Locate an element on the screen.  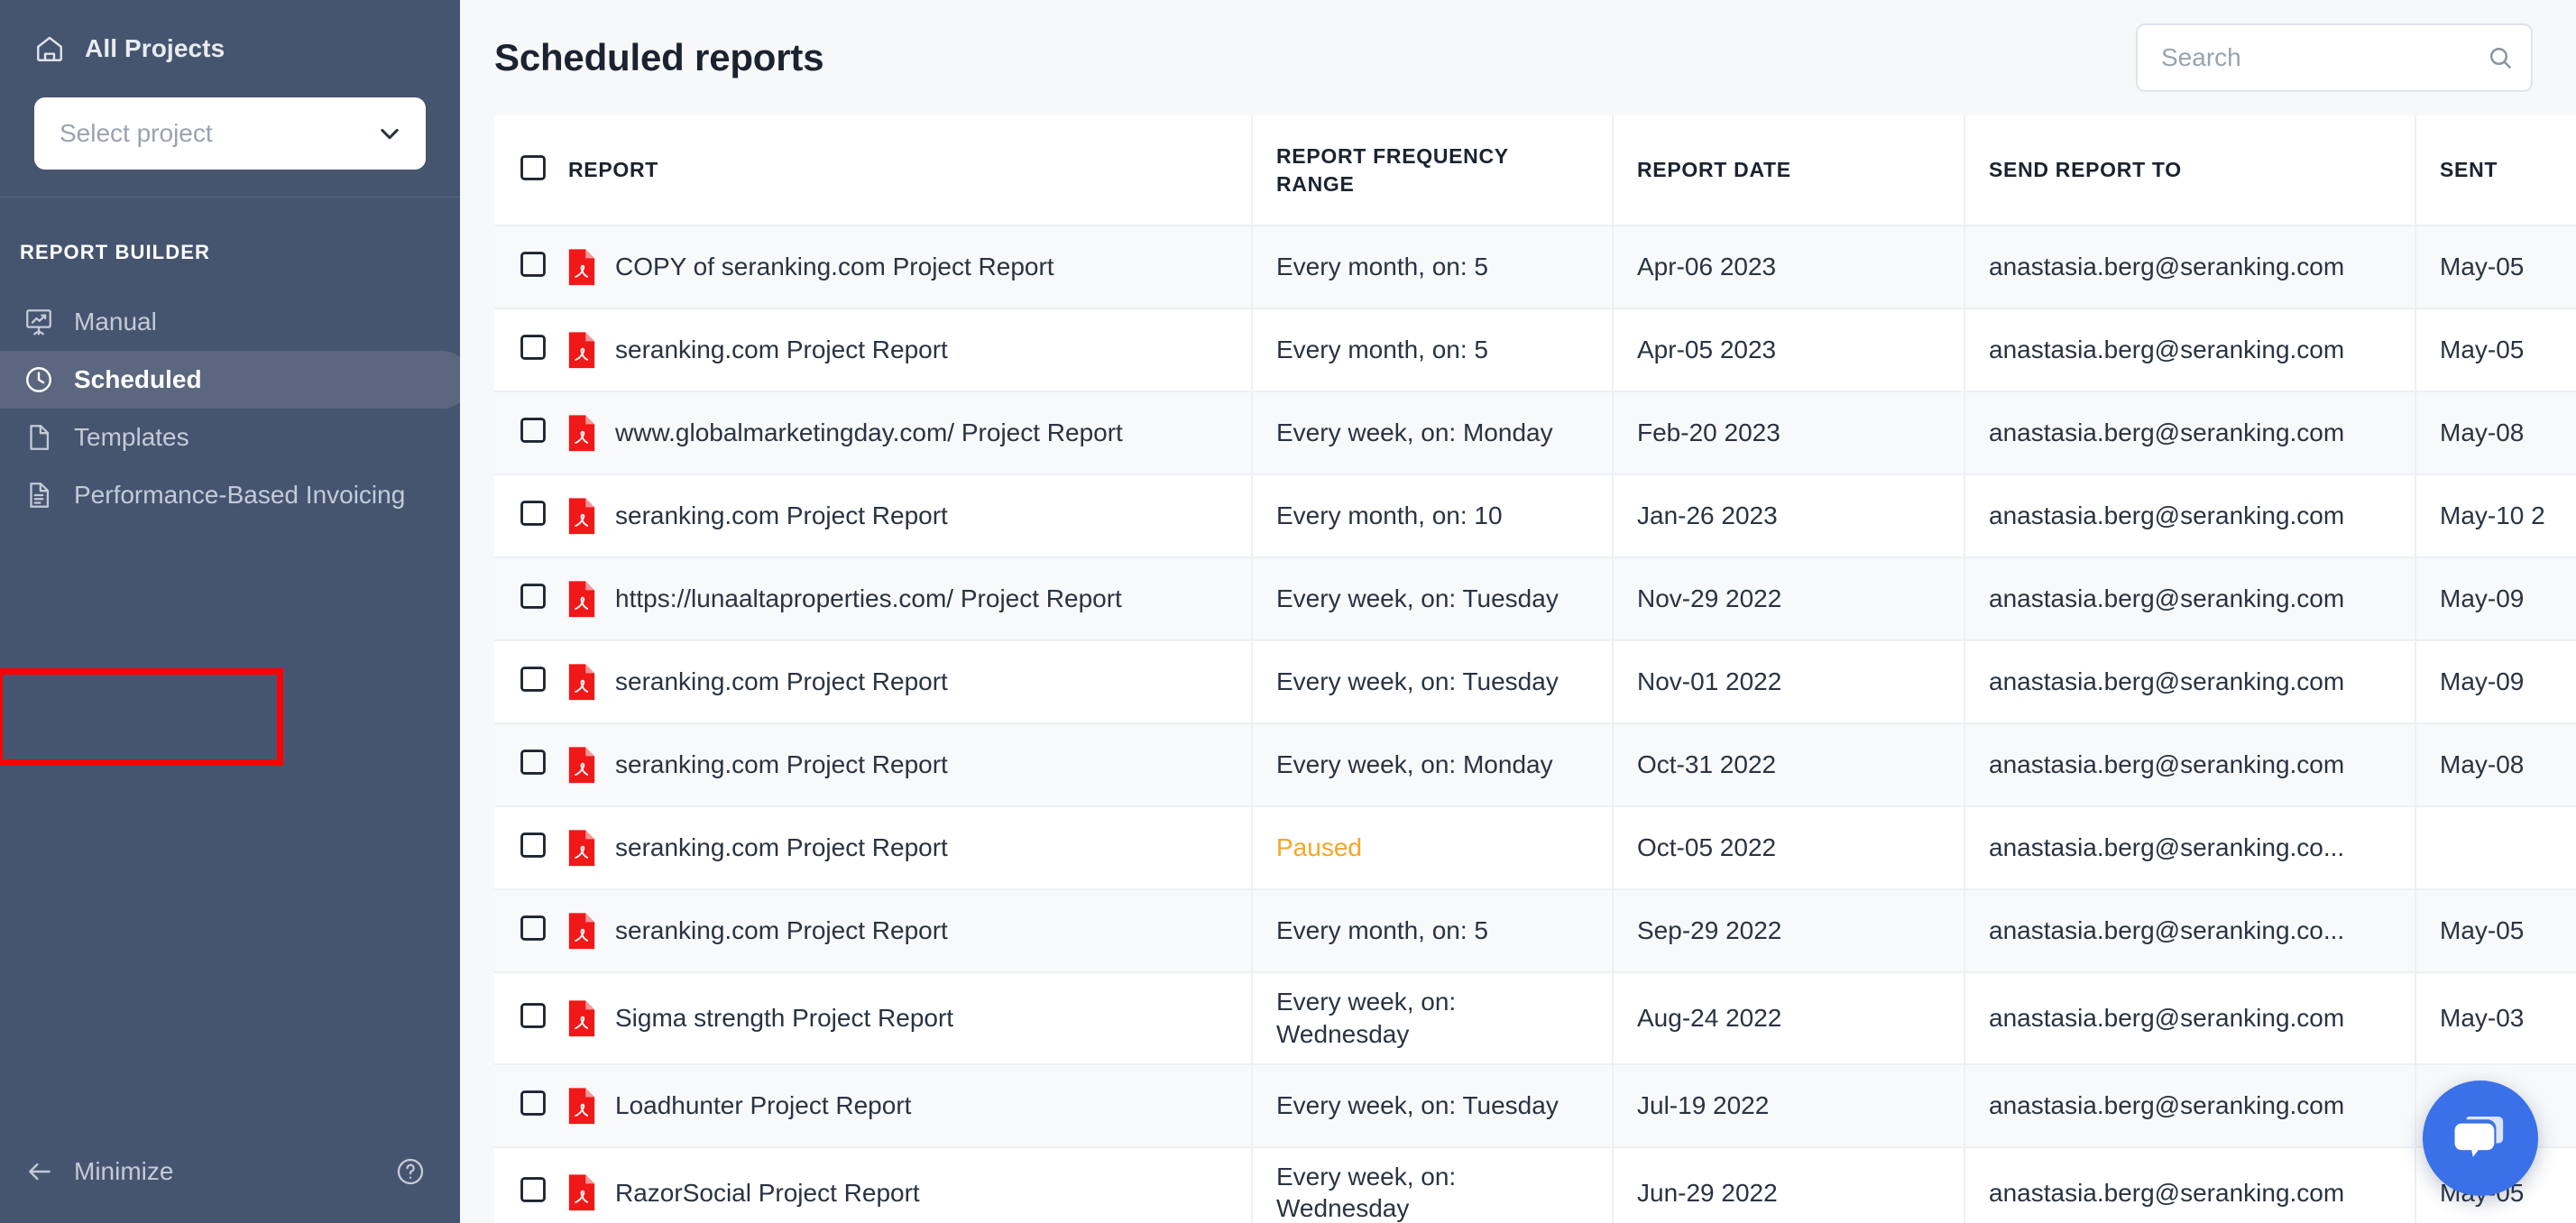
column-header-report-date: REPORT DATE is located at coordinates (1789, 170).